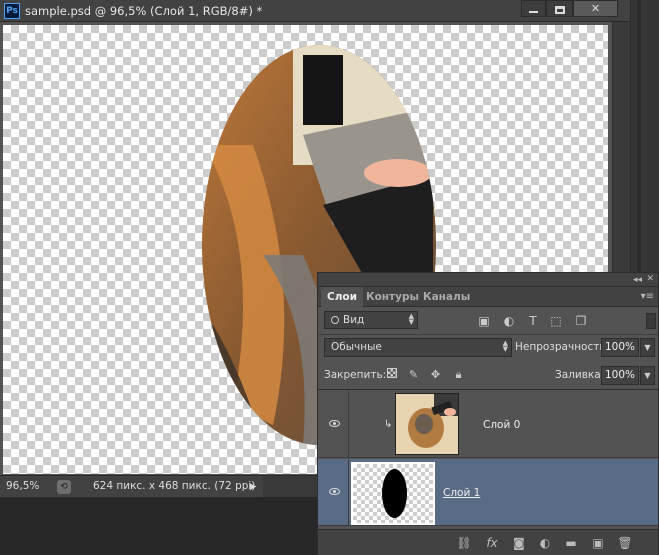 The width and height of the screenshot is (659, 555). What do you see at coordinates (391, 374) in the screenshot?
I see `lock-transparency-icon` at bounding box center [391, 374].